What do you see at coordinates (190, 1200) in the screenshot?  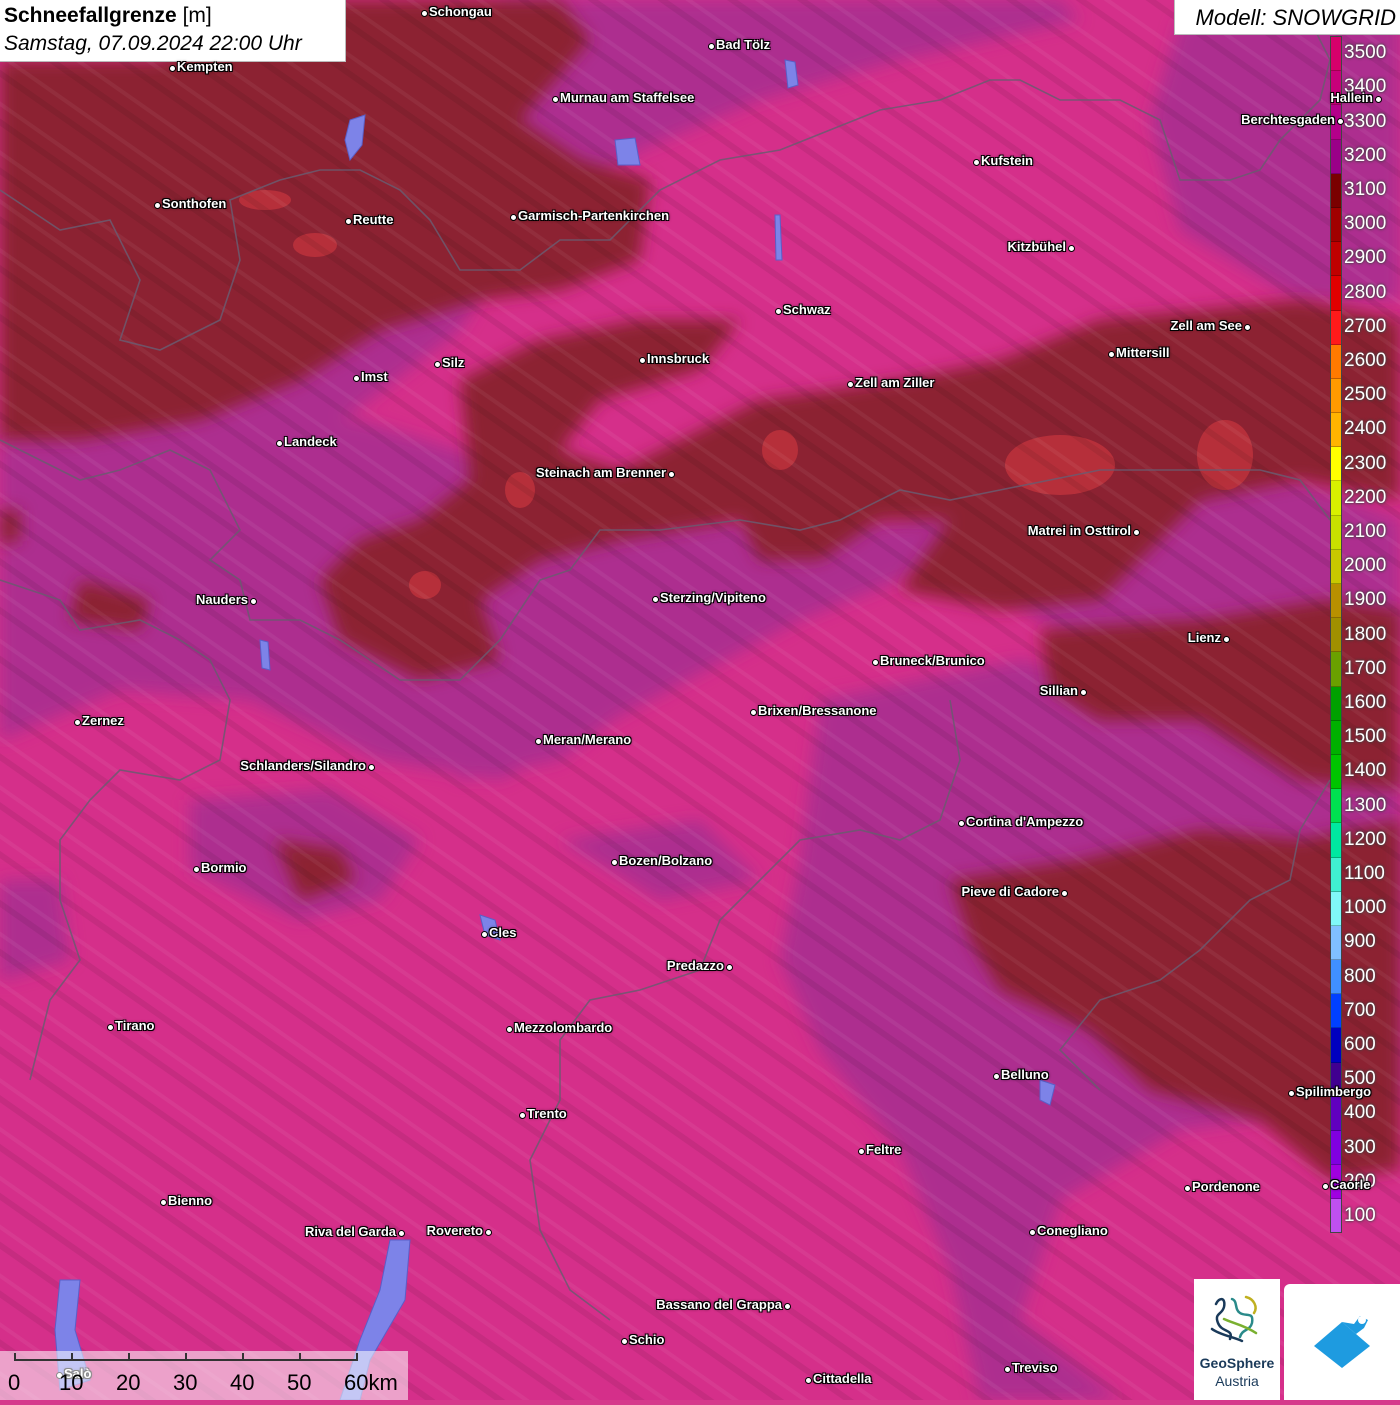 I see `city-label: Bienno` at bounding box center [190, 1200].